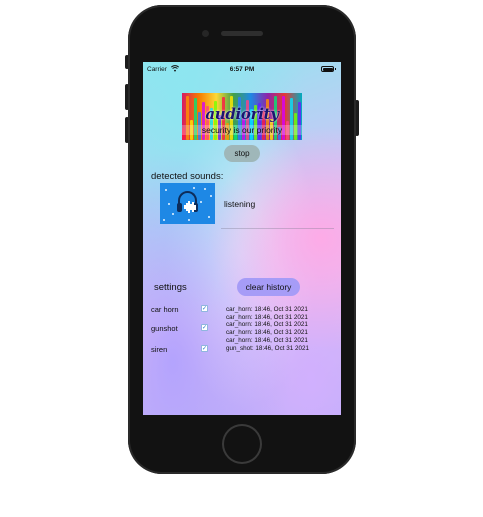 The height and width of the screenshot is (517, 483). What do you see at coordinates (242, 33) in the screenshot?
I see `earpiece-speaker` at bounding box center [242, 33].